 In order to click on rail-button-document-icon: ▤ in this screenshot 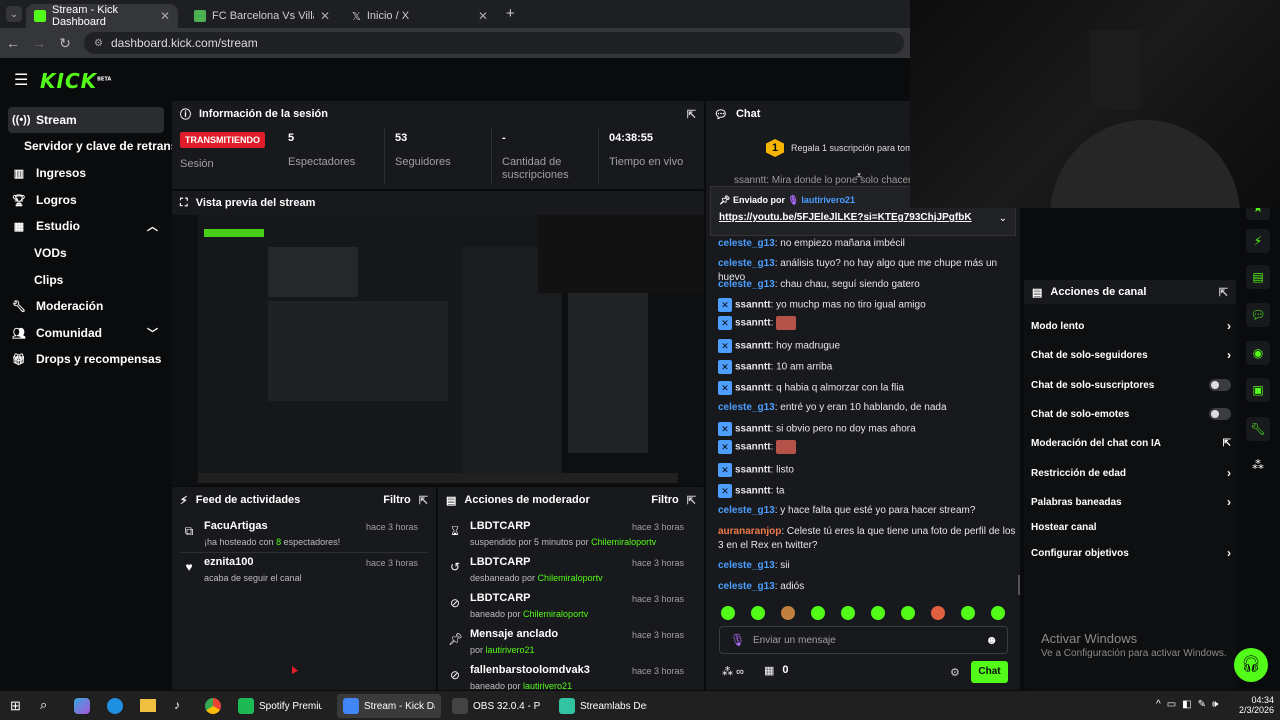, I will do `click(1258, 277)`.